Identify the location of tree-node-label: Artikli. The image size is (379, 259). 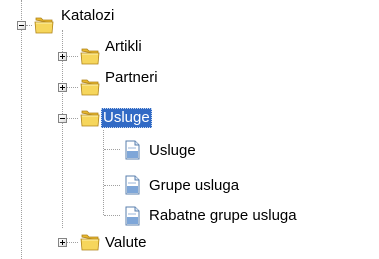
(123, 47).